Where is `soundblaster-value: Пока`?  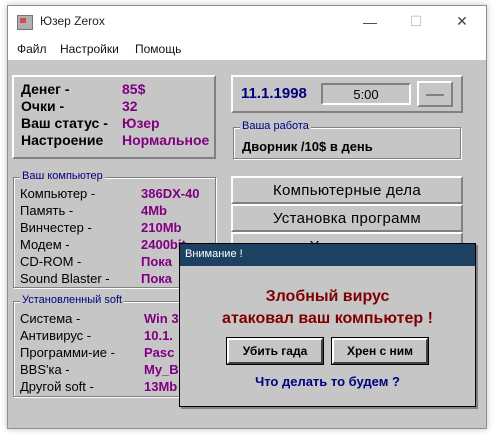 soundblaster-value: Пока is located at coordinates (157, 278).